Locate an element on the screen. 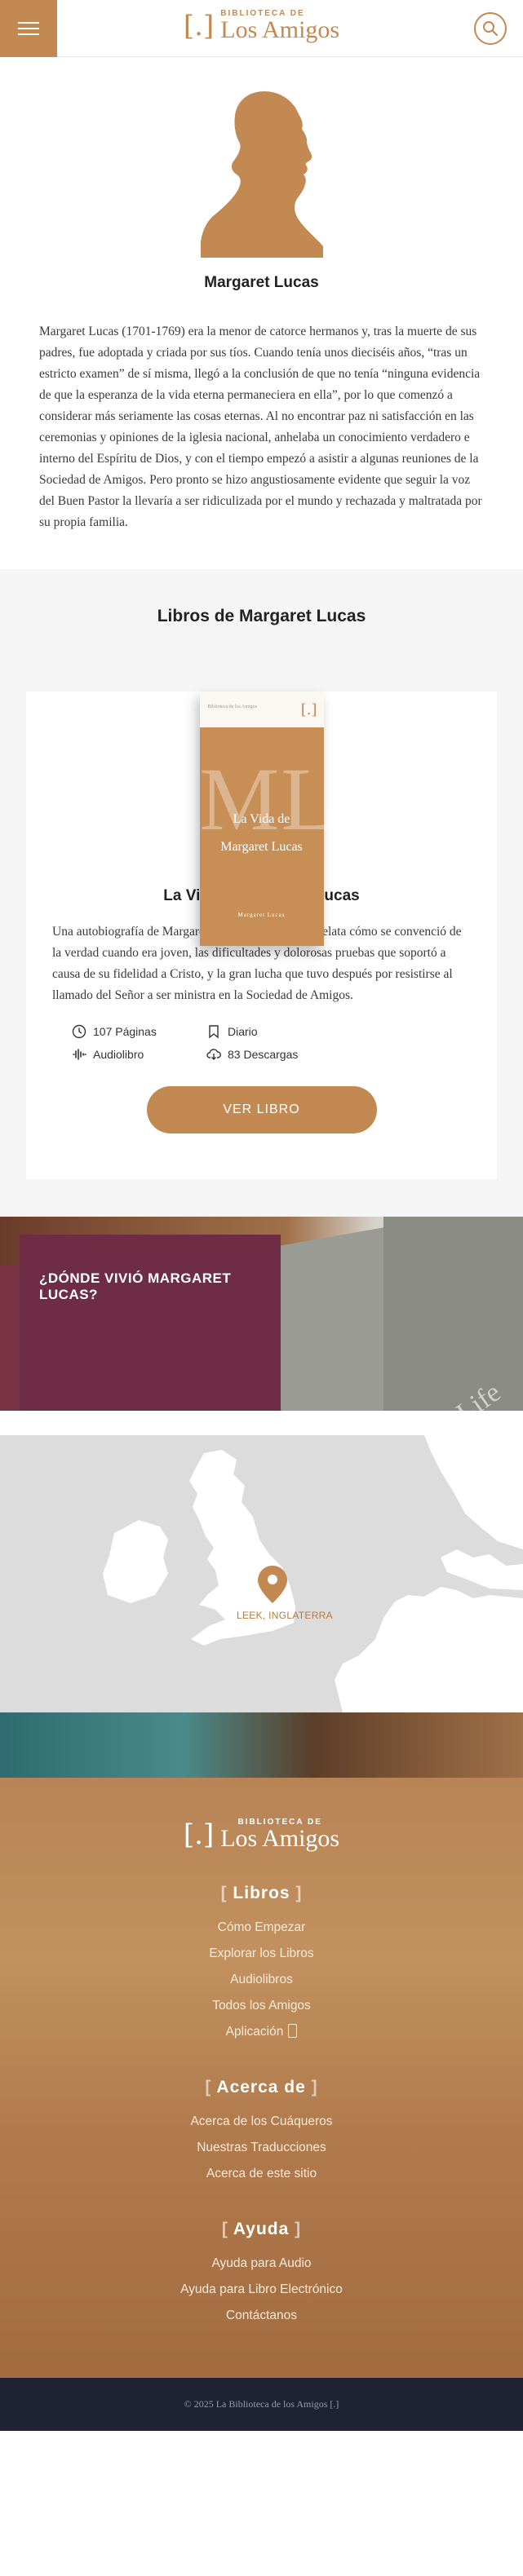 Image resolution: width=523 pixels, height=2576 pixels. cloud-download-icon is located at coordinates (213, 1054).